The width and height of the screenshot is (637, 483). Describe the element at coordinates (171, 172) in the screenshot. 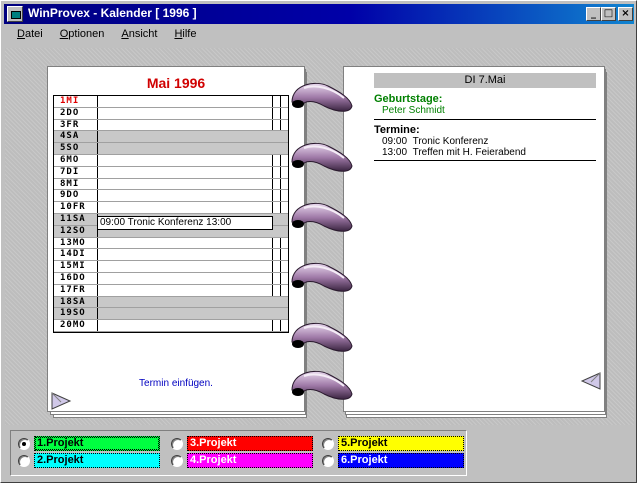

I see `day-row: 7DI` at that location.